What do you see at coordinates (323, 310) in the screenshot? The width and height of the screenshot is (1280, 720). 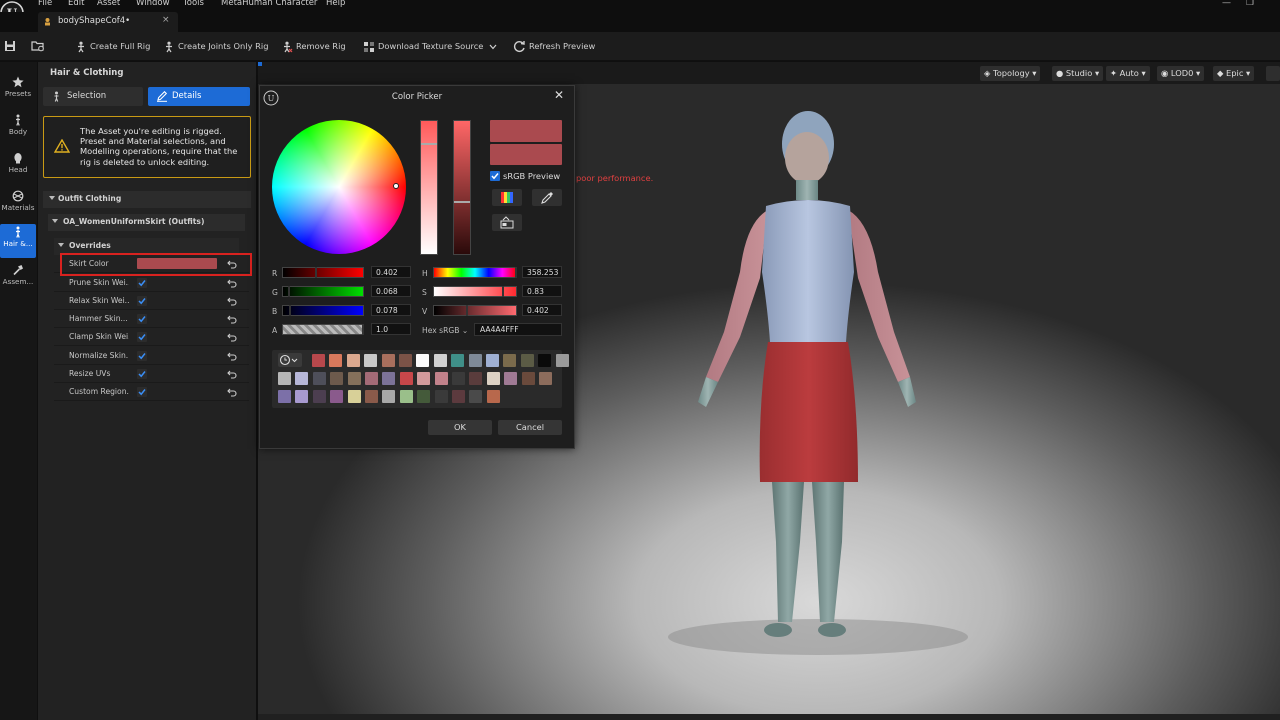 I see `b-slider` at bounding box center [323, 310].